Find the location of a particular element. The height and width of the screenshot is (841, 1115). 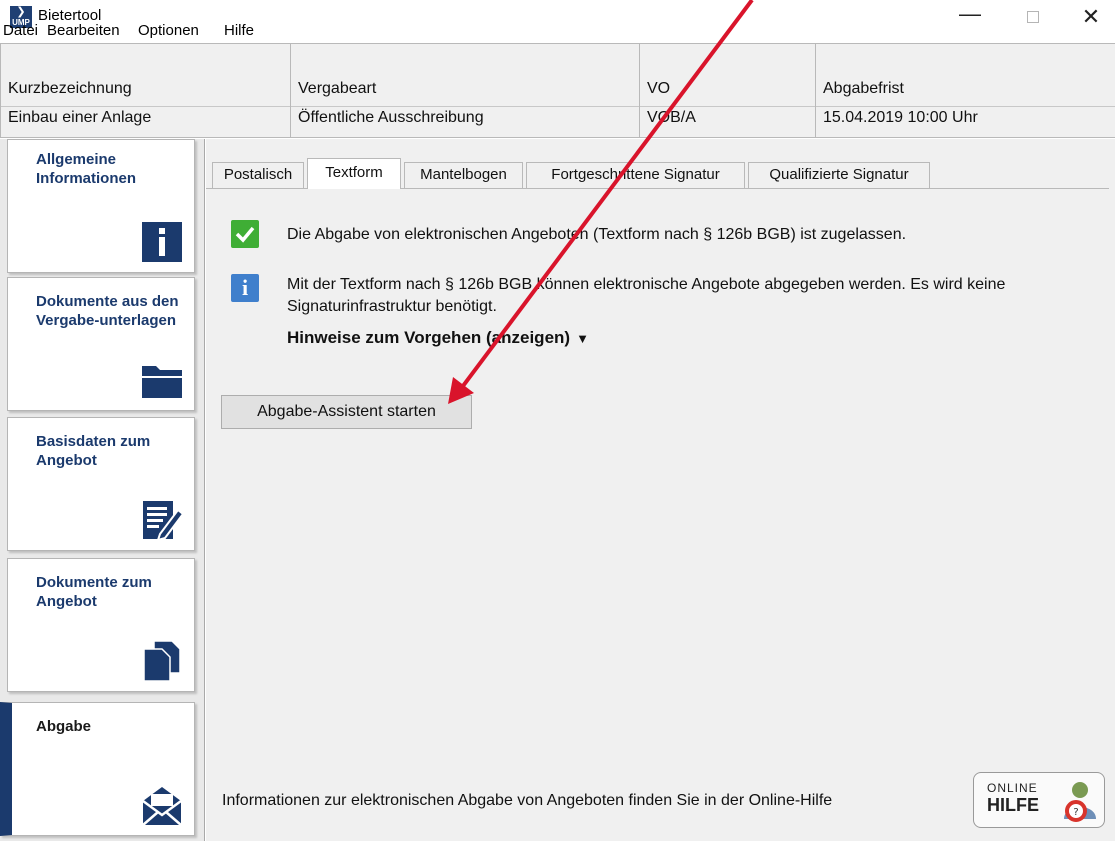

info-col-kurzbezeichnung: Kurzbezeichnung Einbau einer Anlage is located at coordinates (145, 90).